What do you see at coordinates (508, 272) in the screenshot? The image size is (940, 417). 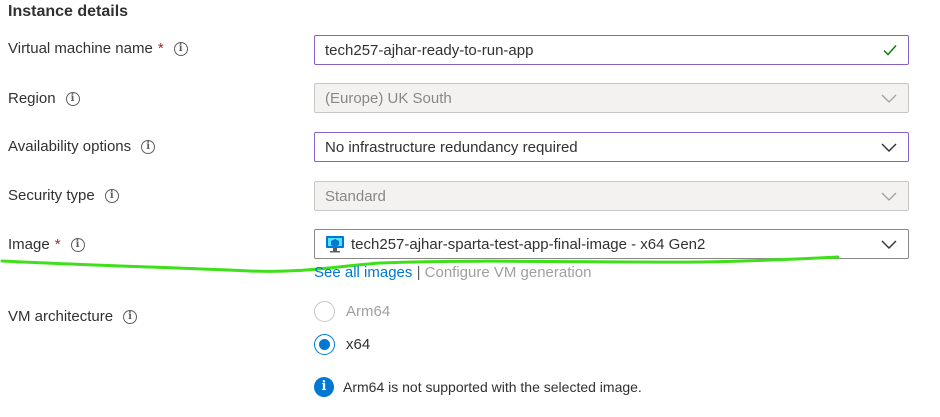 I see `configure-vm-generation-link: Configure VM generation` at bounding box center [508, 272].